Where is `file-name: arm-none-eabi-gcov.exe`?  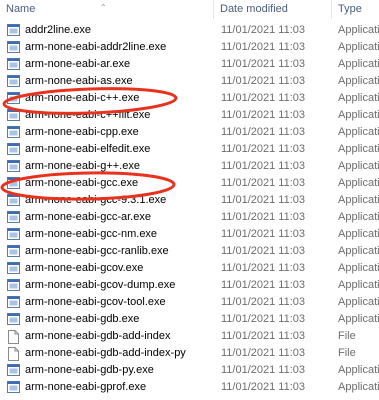 file-name: arm-none-eabi-gcov.exe is located at coordinates (84, 268).